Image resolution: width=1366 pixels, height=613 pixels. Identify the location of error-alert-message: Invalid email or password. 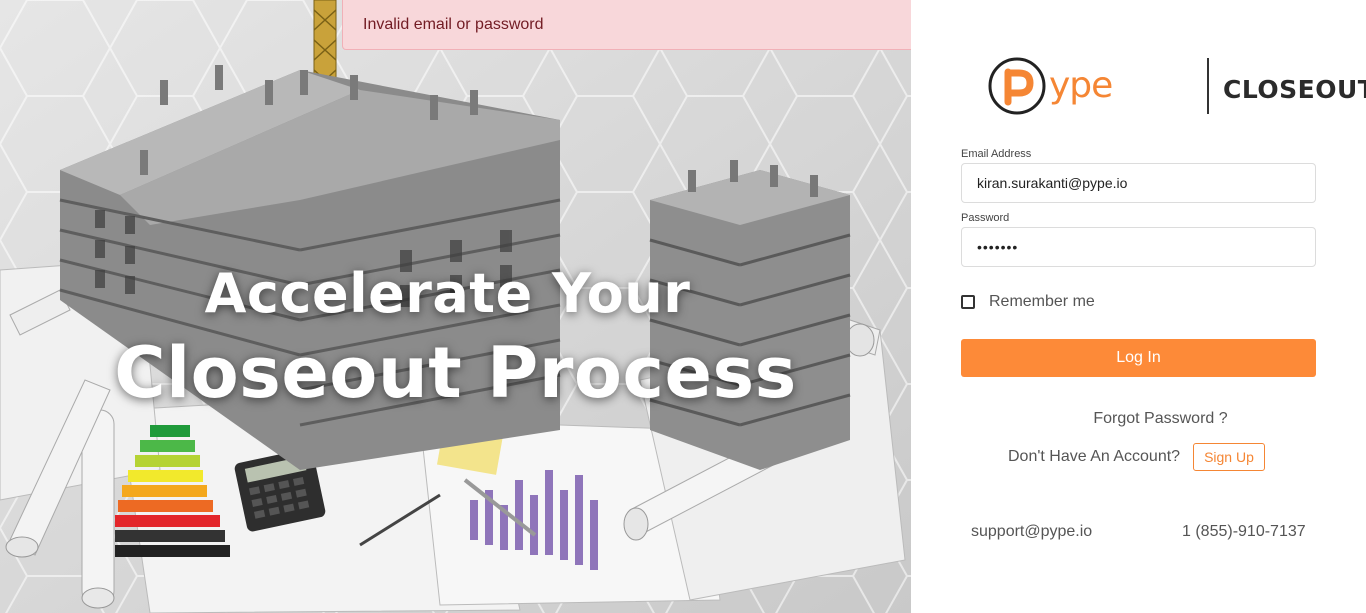
(453, 24).